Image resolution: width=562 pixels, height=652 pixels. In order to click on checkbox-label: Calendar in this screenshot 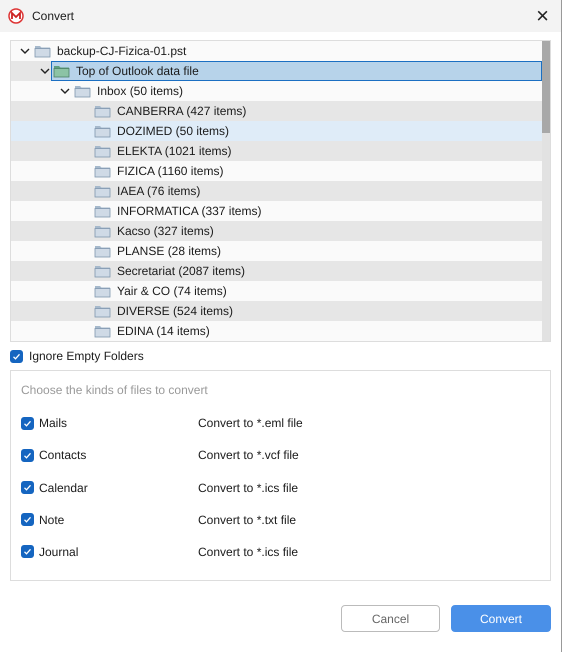, I will do `click(63, 487)`.